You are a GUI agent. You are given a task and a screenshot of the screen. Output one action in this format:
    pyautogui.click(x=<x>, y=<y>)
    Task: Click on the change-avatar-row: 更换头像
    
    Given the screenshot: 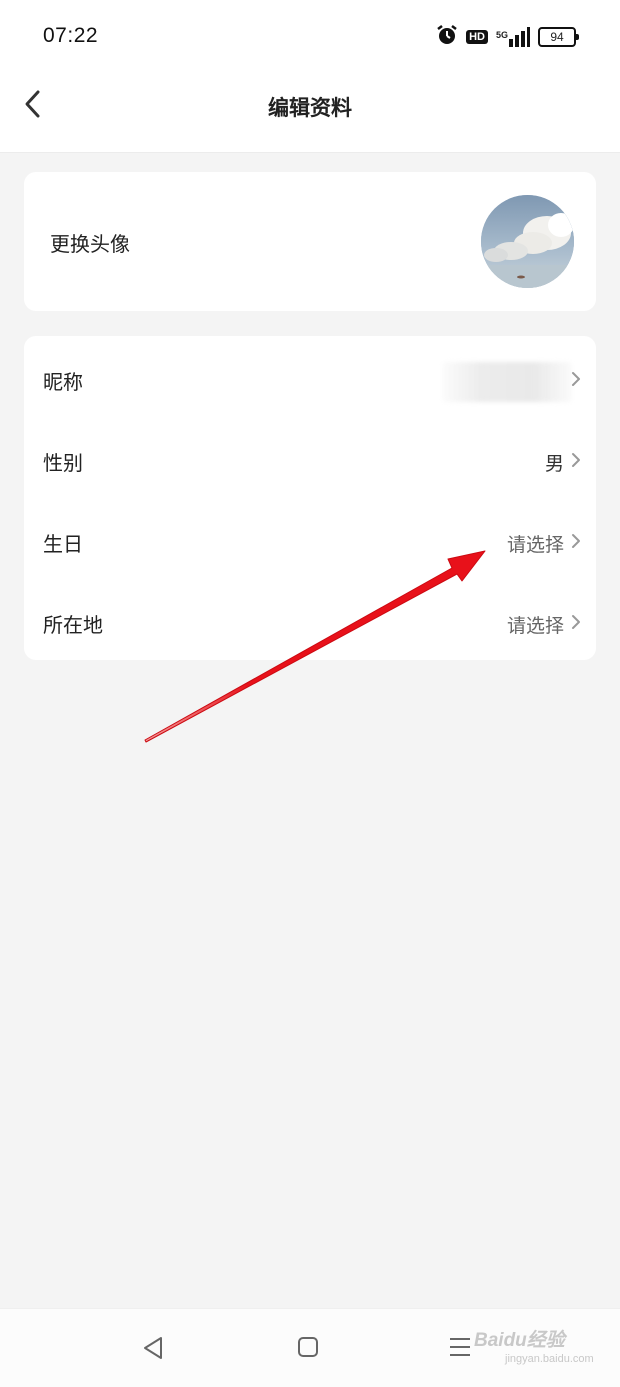 What is the action you would take?
    pyautogui.click(x=310, y=241)
    